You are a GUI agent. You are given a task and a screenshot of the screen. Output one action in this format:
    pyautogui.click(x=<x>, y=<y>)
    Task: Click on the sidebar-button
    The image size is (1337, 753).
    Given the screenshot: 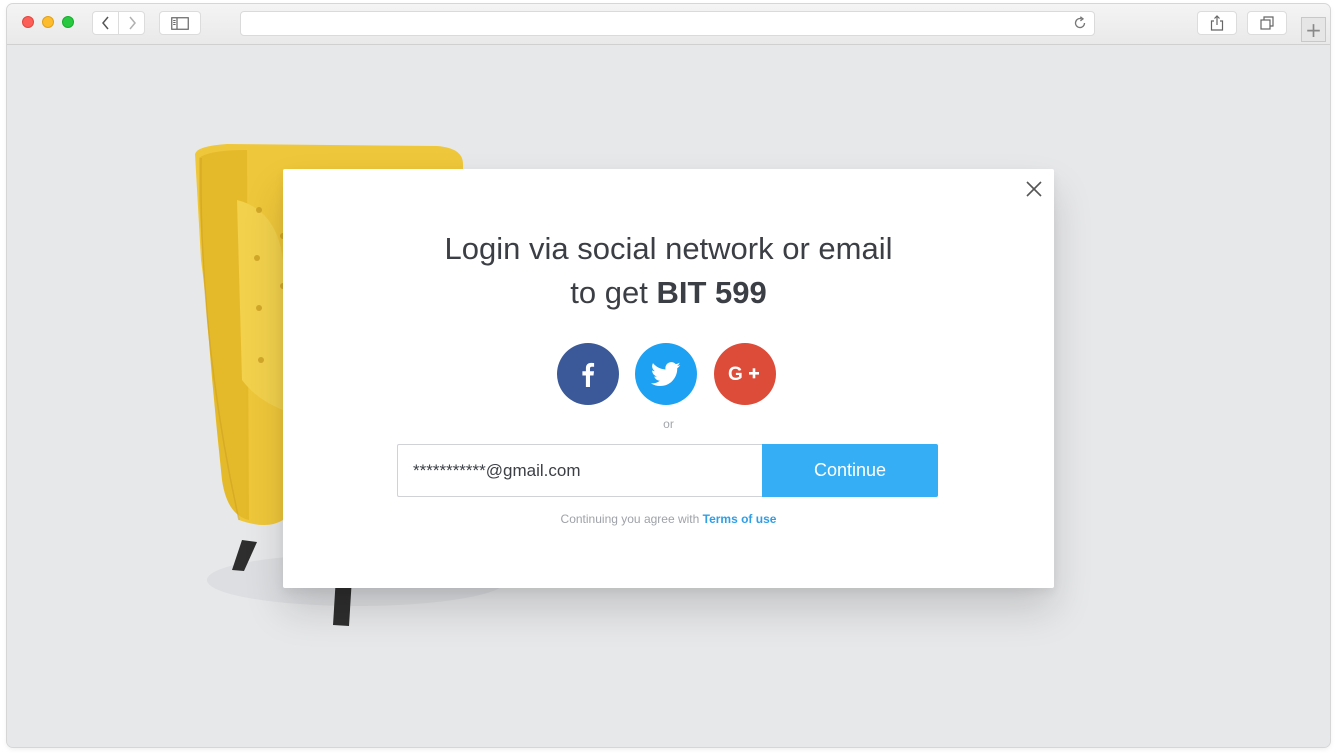 What is the action you would take?
    pyautogui.click(x=180, y=23)
    